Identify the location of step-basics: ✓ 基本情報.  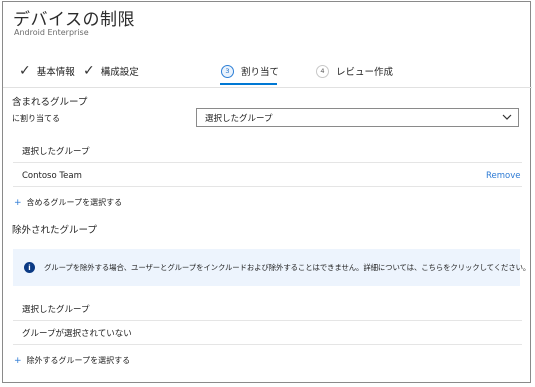
(47, 71).